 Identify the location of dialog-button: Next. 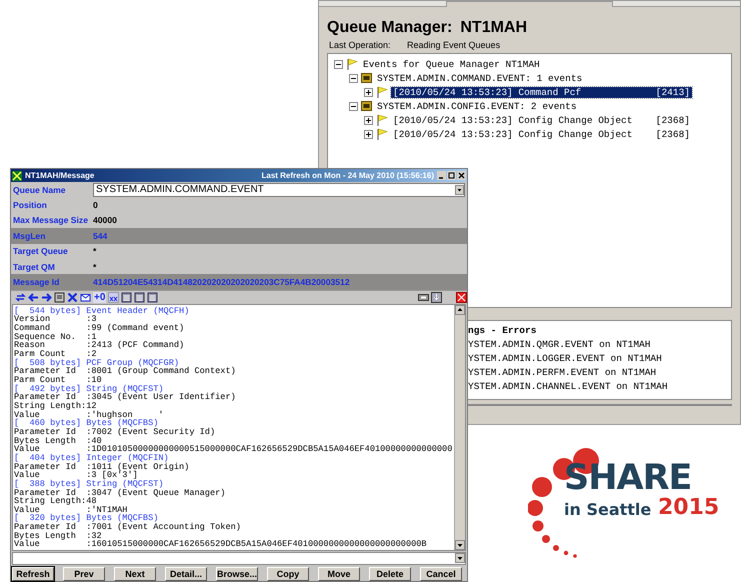
(135, 574).